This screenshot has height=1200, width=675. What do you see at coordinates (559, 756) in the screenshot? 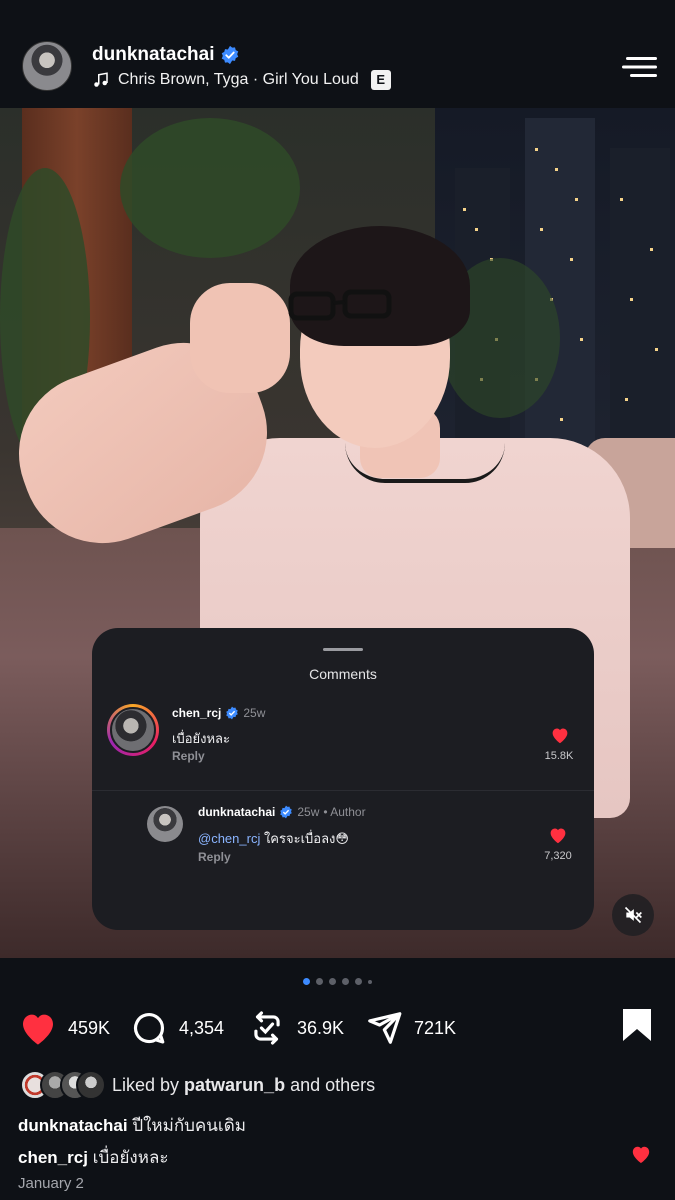
I see `comment-like-count: 15.8K` at bounding box center [559, 756].